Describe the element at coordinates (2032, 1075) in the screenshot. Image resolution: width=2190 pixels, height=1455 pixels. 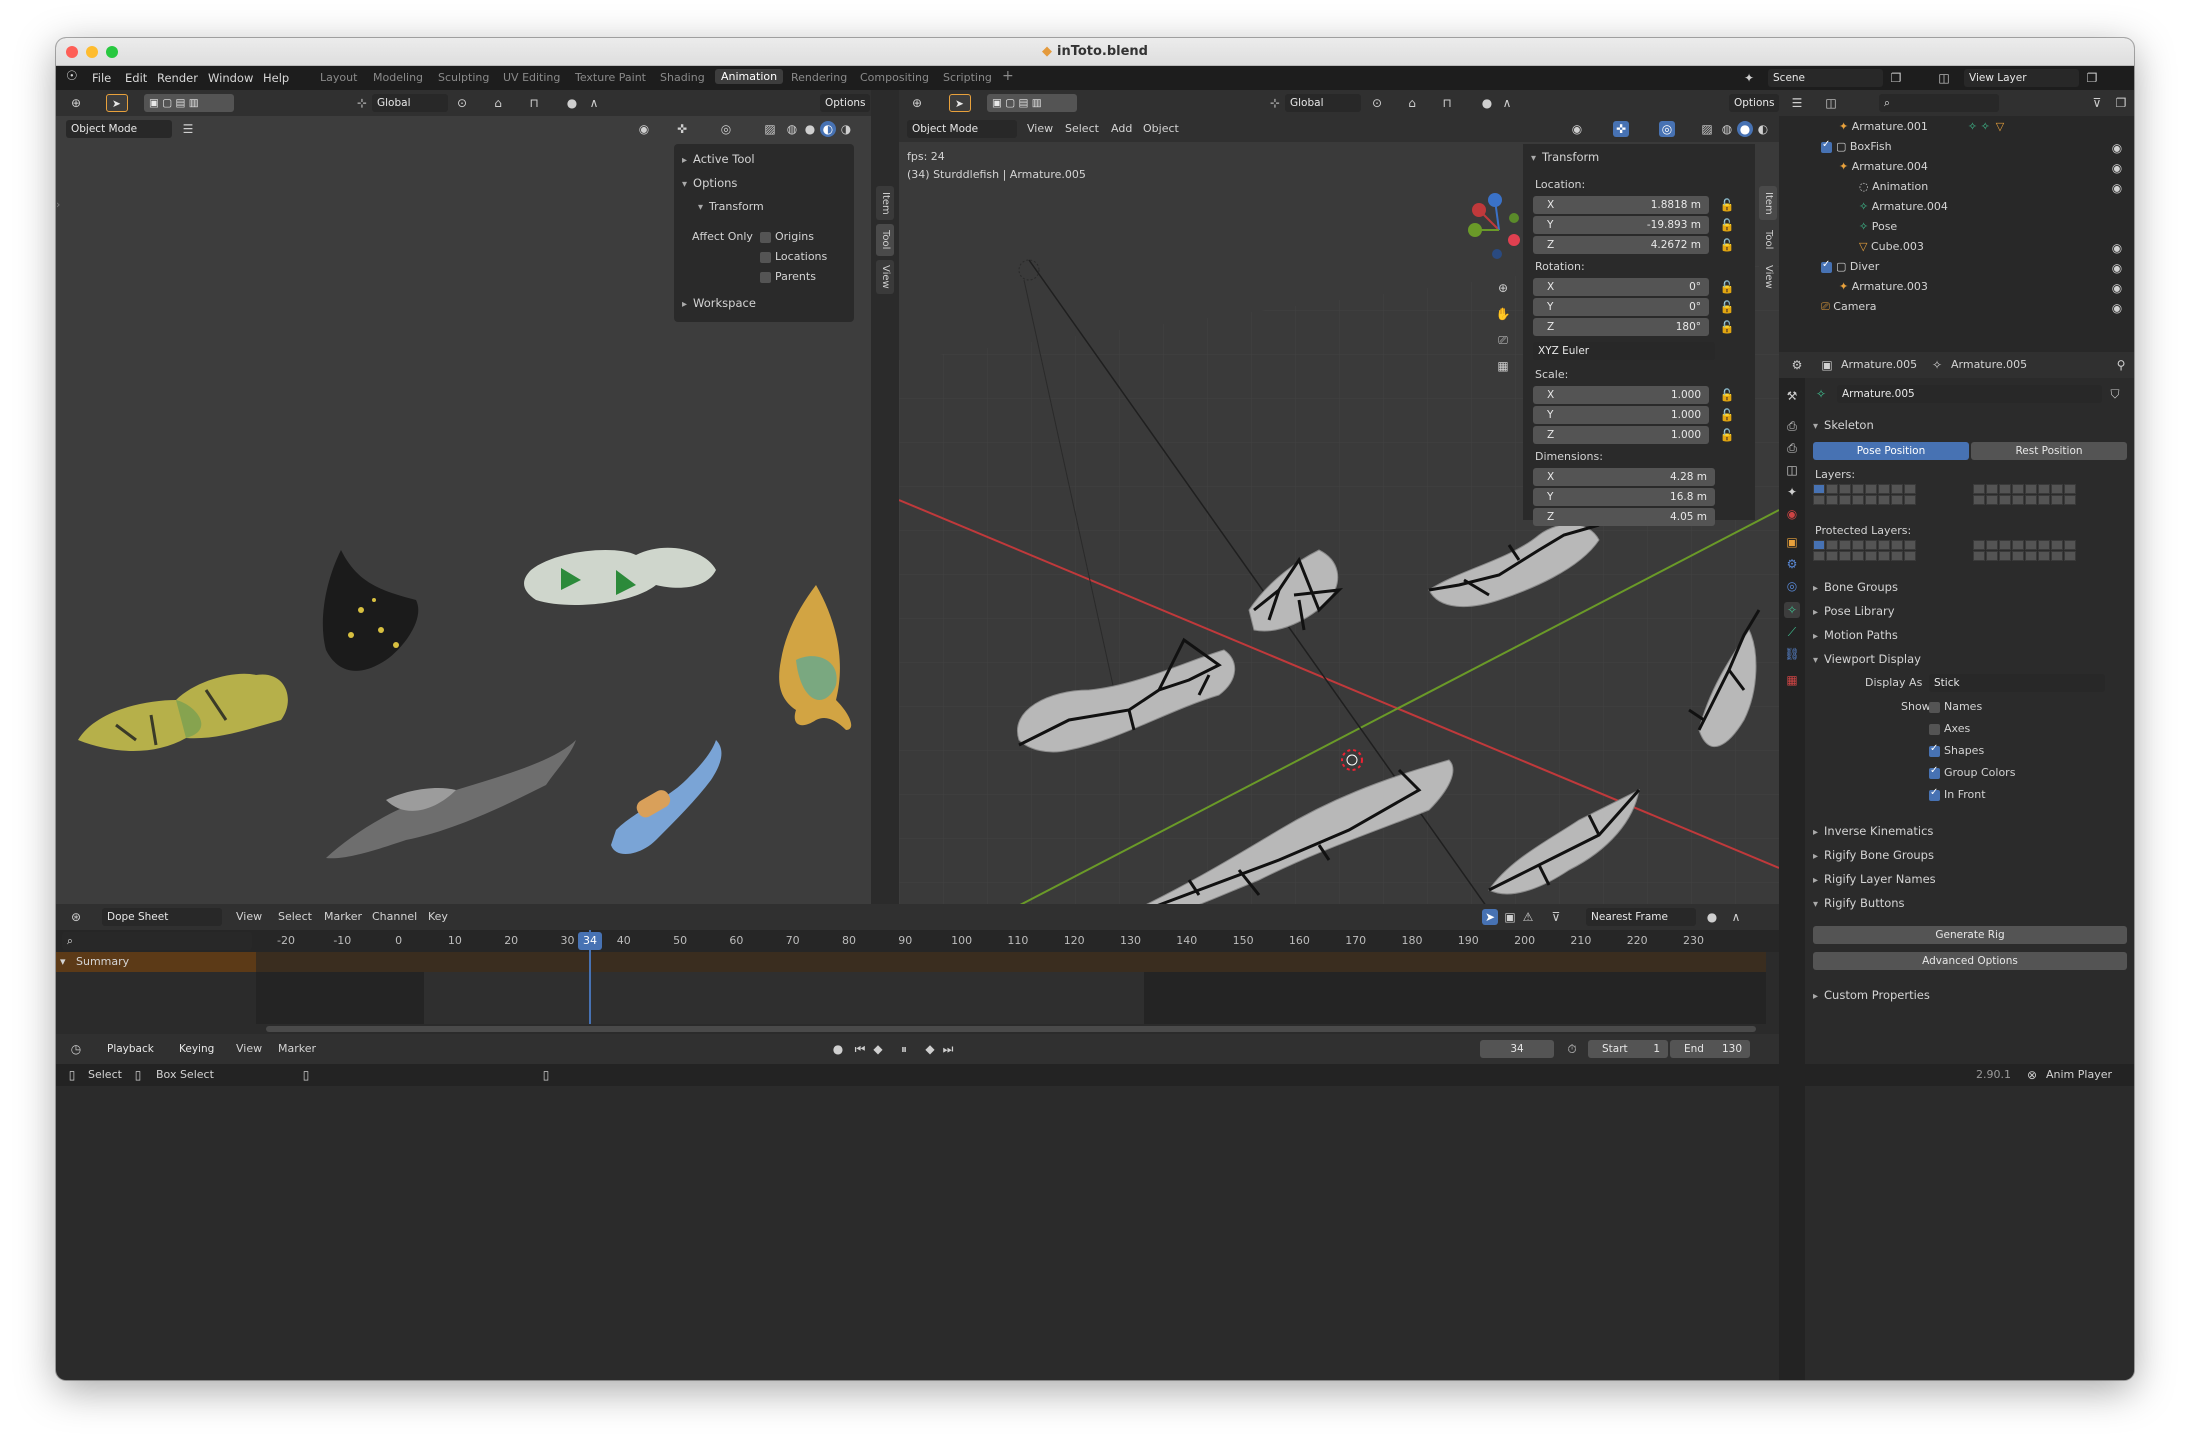
I see `cancel-icon: ⊗` at that location.